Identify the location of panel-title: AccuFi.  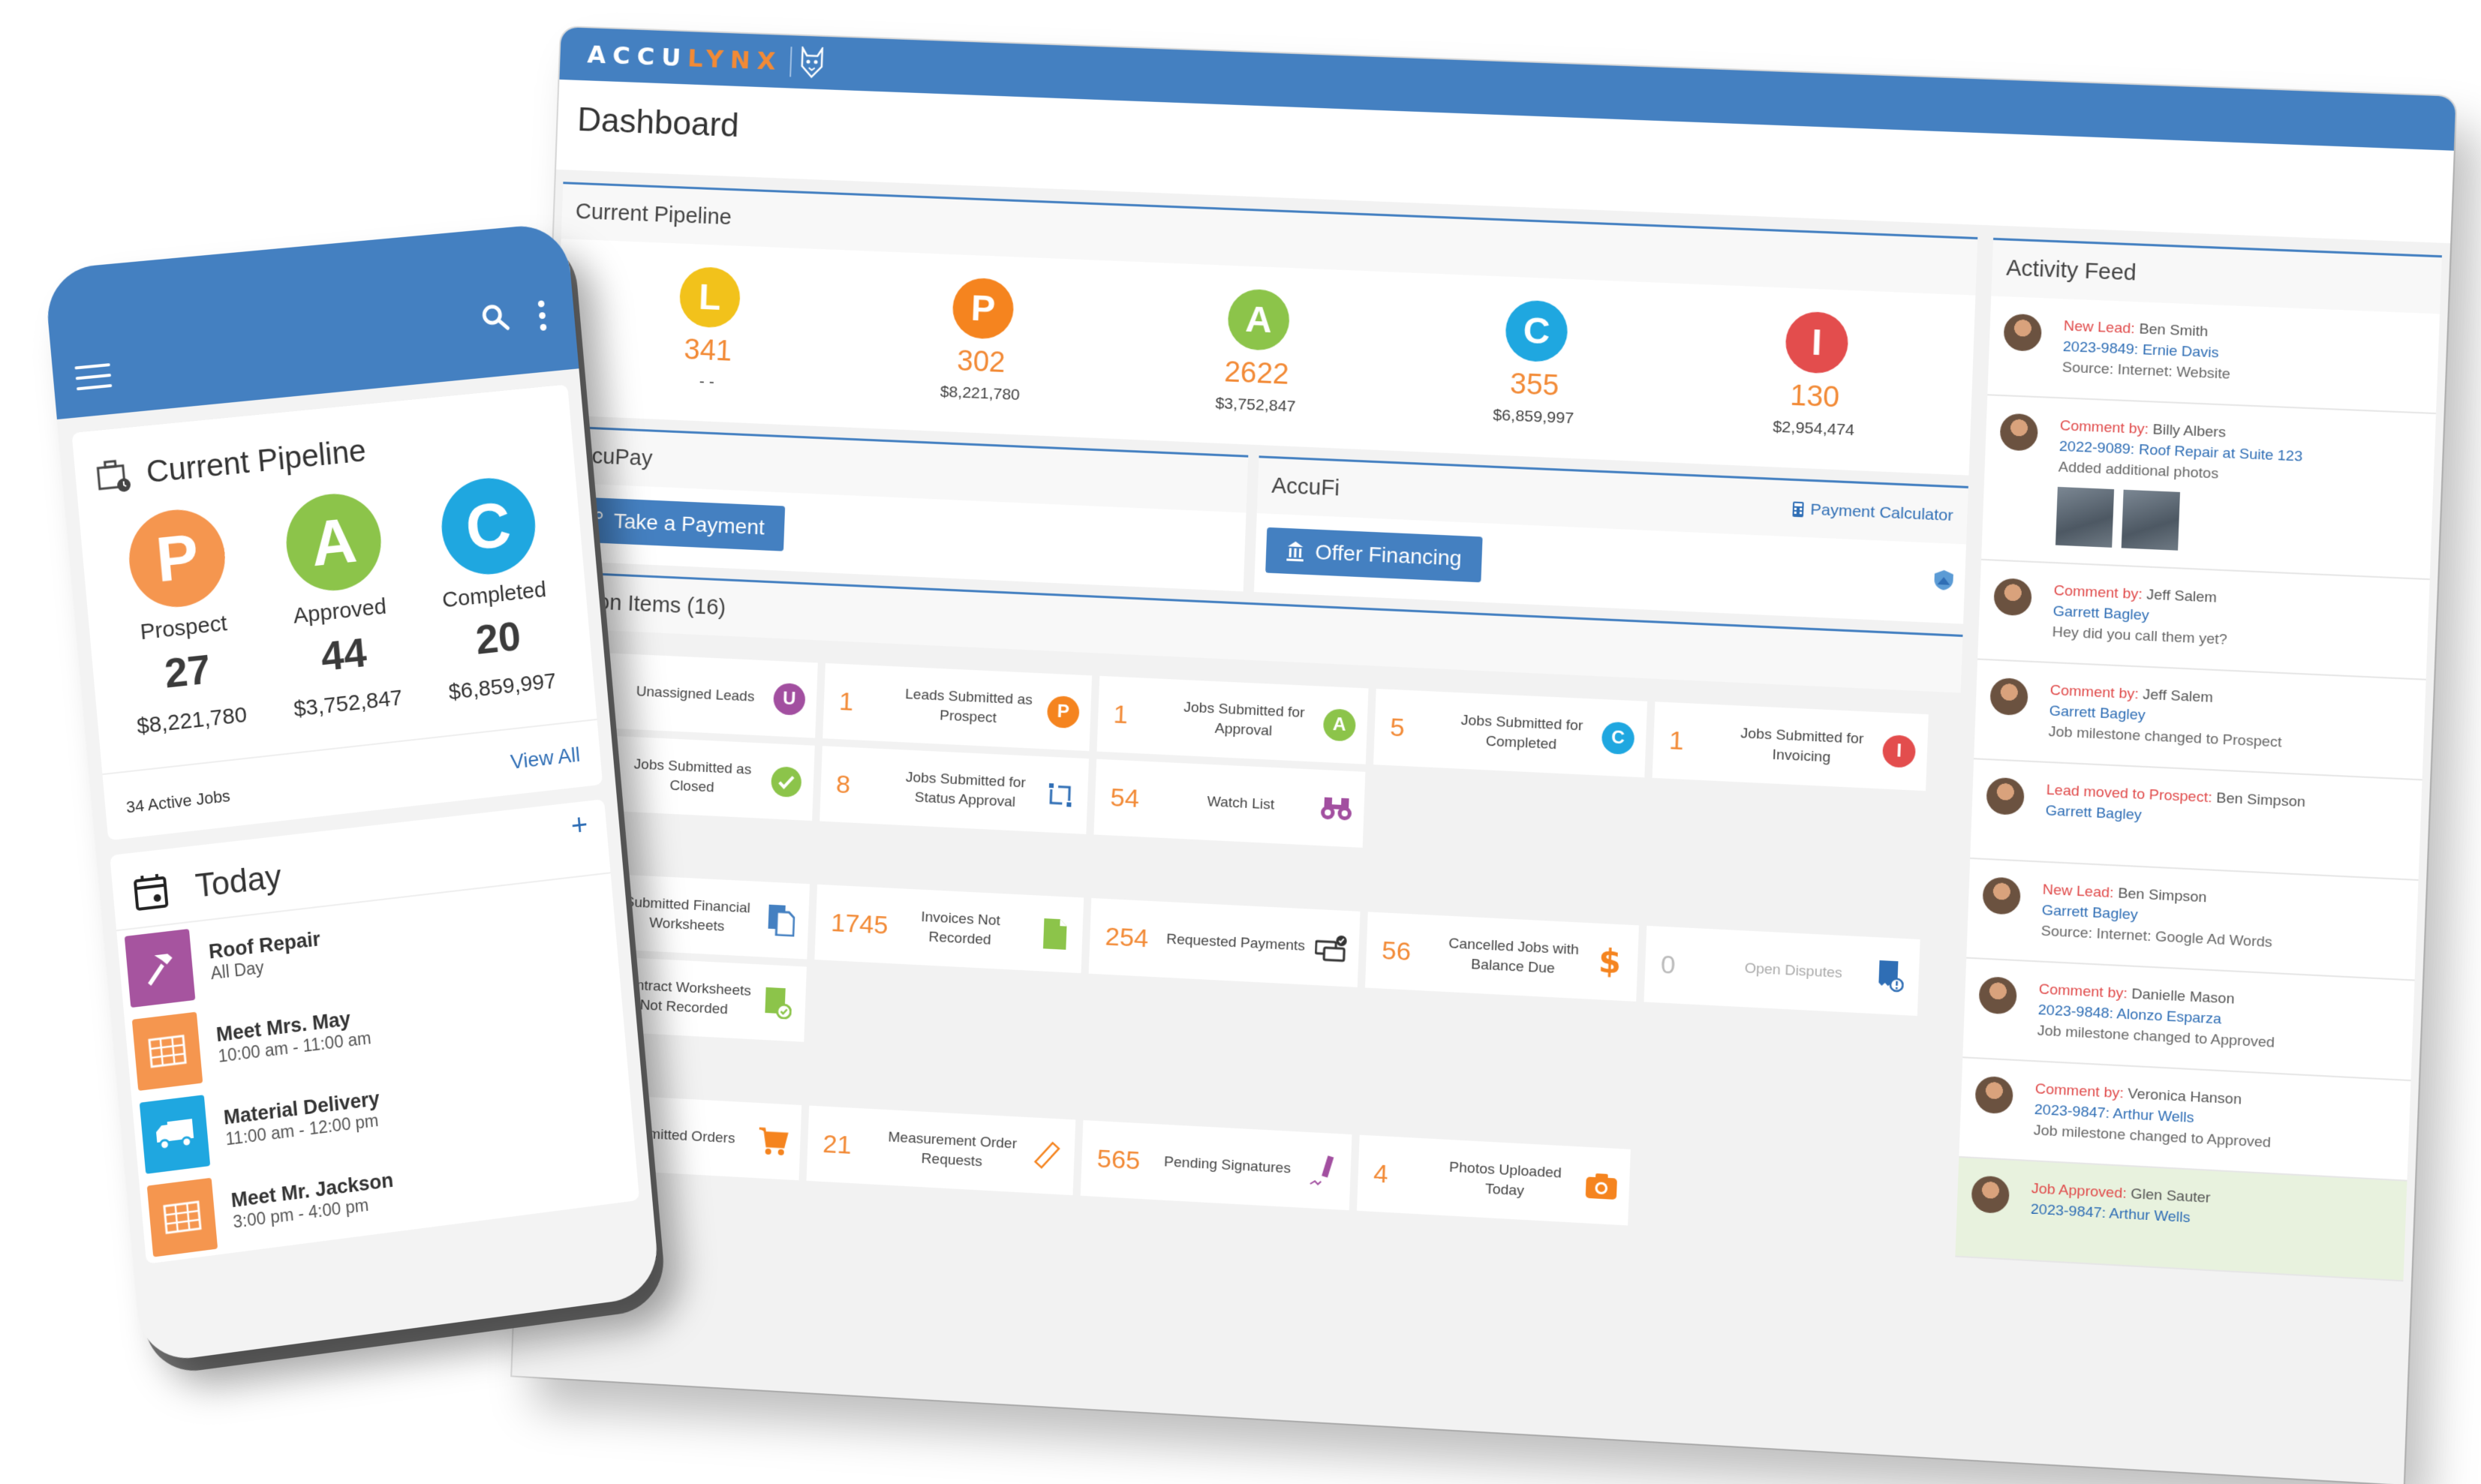
(1305, 487).